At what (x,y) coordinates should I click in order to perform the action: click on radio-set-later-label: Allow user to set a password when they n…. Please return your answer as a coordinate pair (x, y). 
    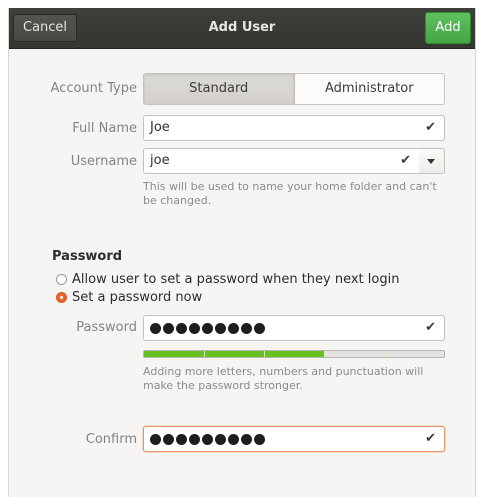
    Looking at the image, I should click on (236, 279).